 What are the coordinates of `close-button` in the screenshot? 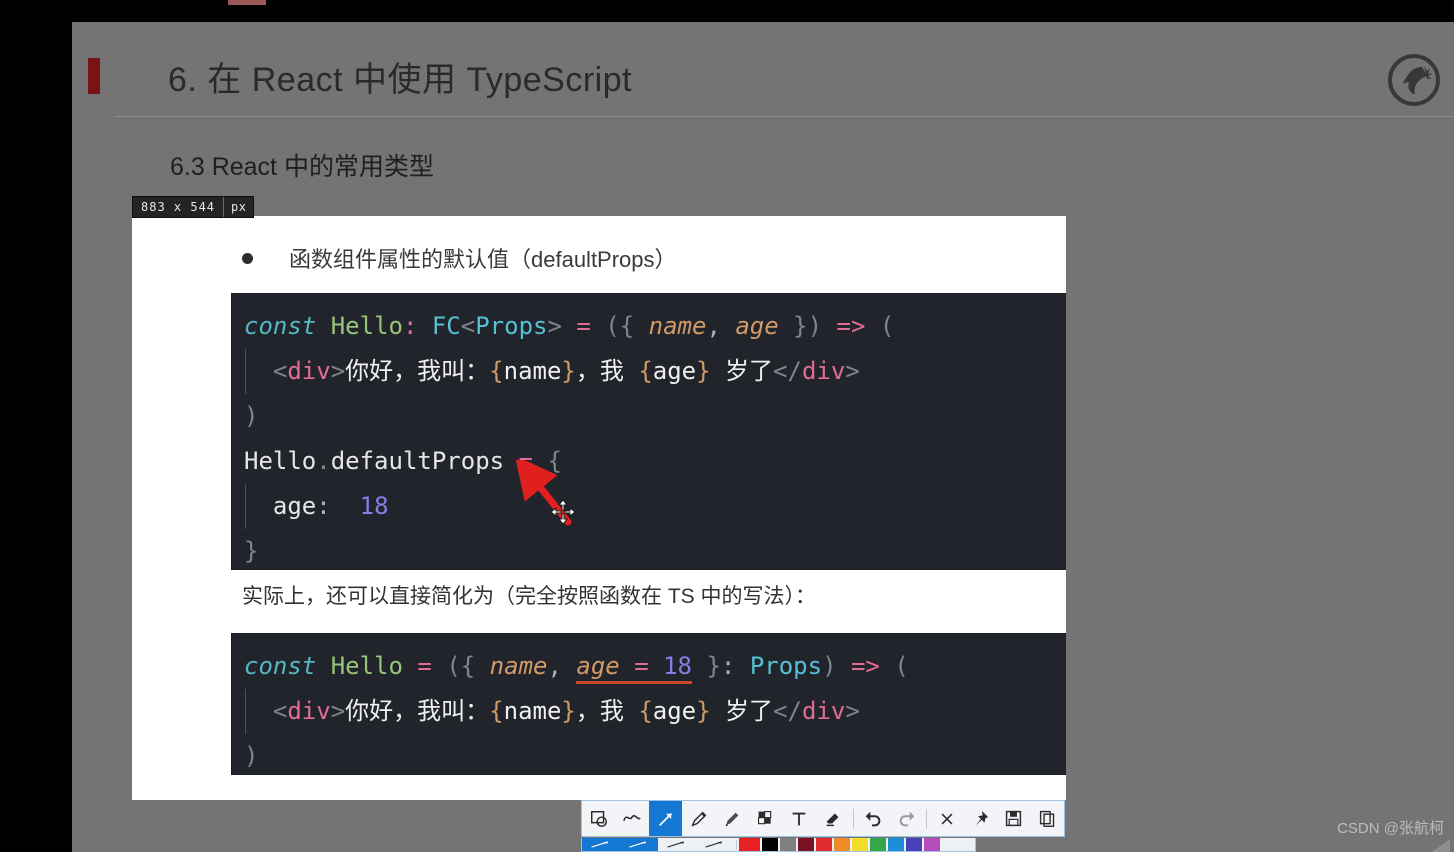 It's located at (946, 818).